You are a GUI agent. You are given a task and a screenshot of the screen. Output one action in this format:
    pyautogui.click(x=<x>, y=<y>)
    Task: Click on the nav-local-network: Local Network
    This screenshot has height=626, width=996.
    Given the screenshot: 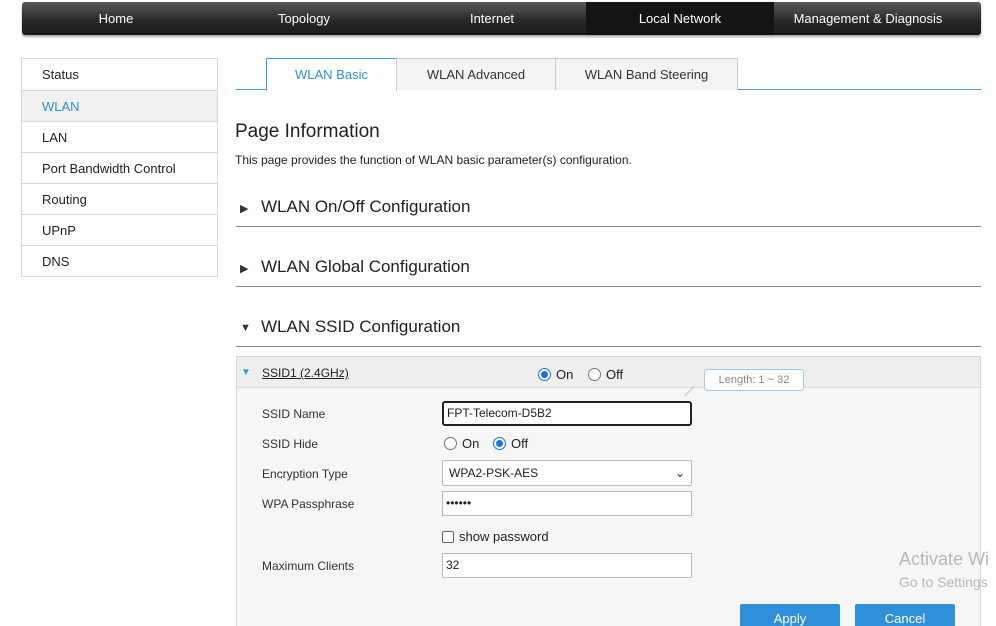 What is the action you would take?
    pyautogui.click(x=680, y=18)
    